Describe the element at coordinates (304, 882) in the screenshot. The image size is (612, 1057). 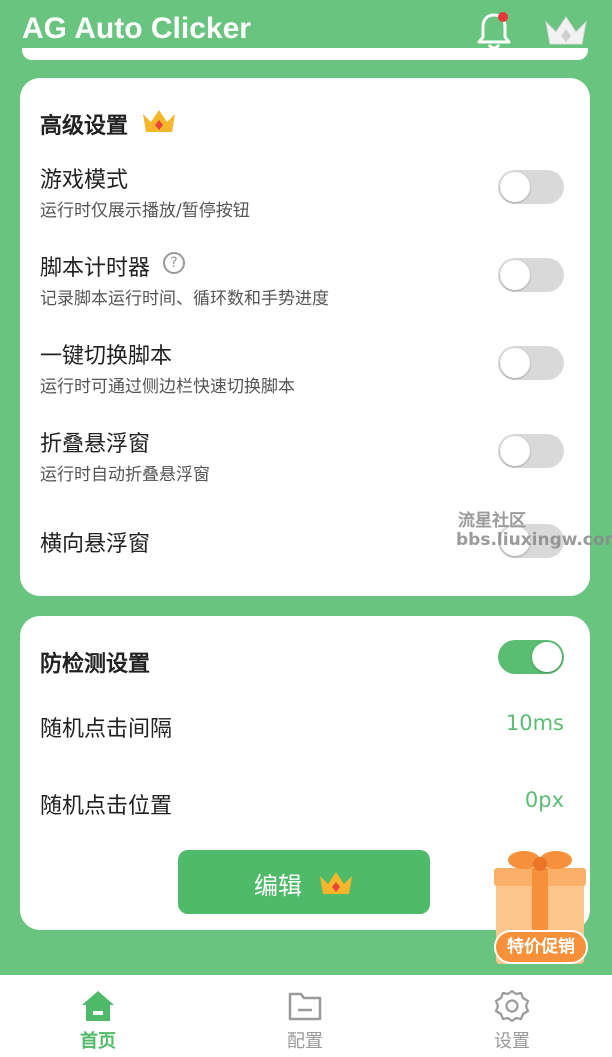
I see `edit-button: 编辑` at that location.